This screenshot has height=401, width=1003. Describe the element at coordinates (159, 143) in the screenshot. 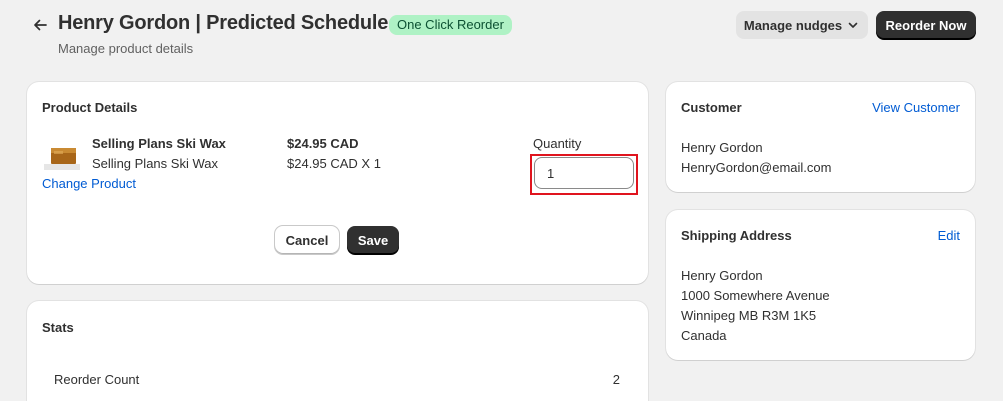

I see `product-name: Selling Plans Ski Wax` at that location.